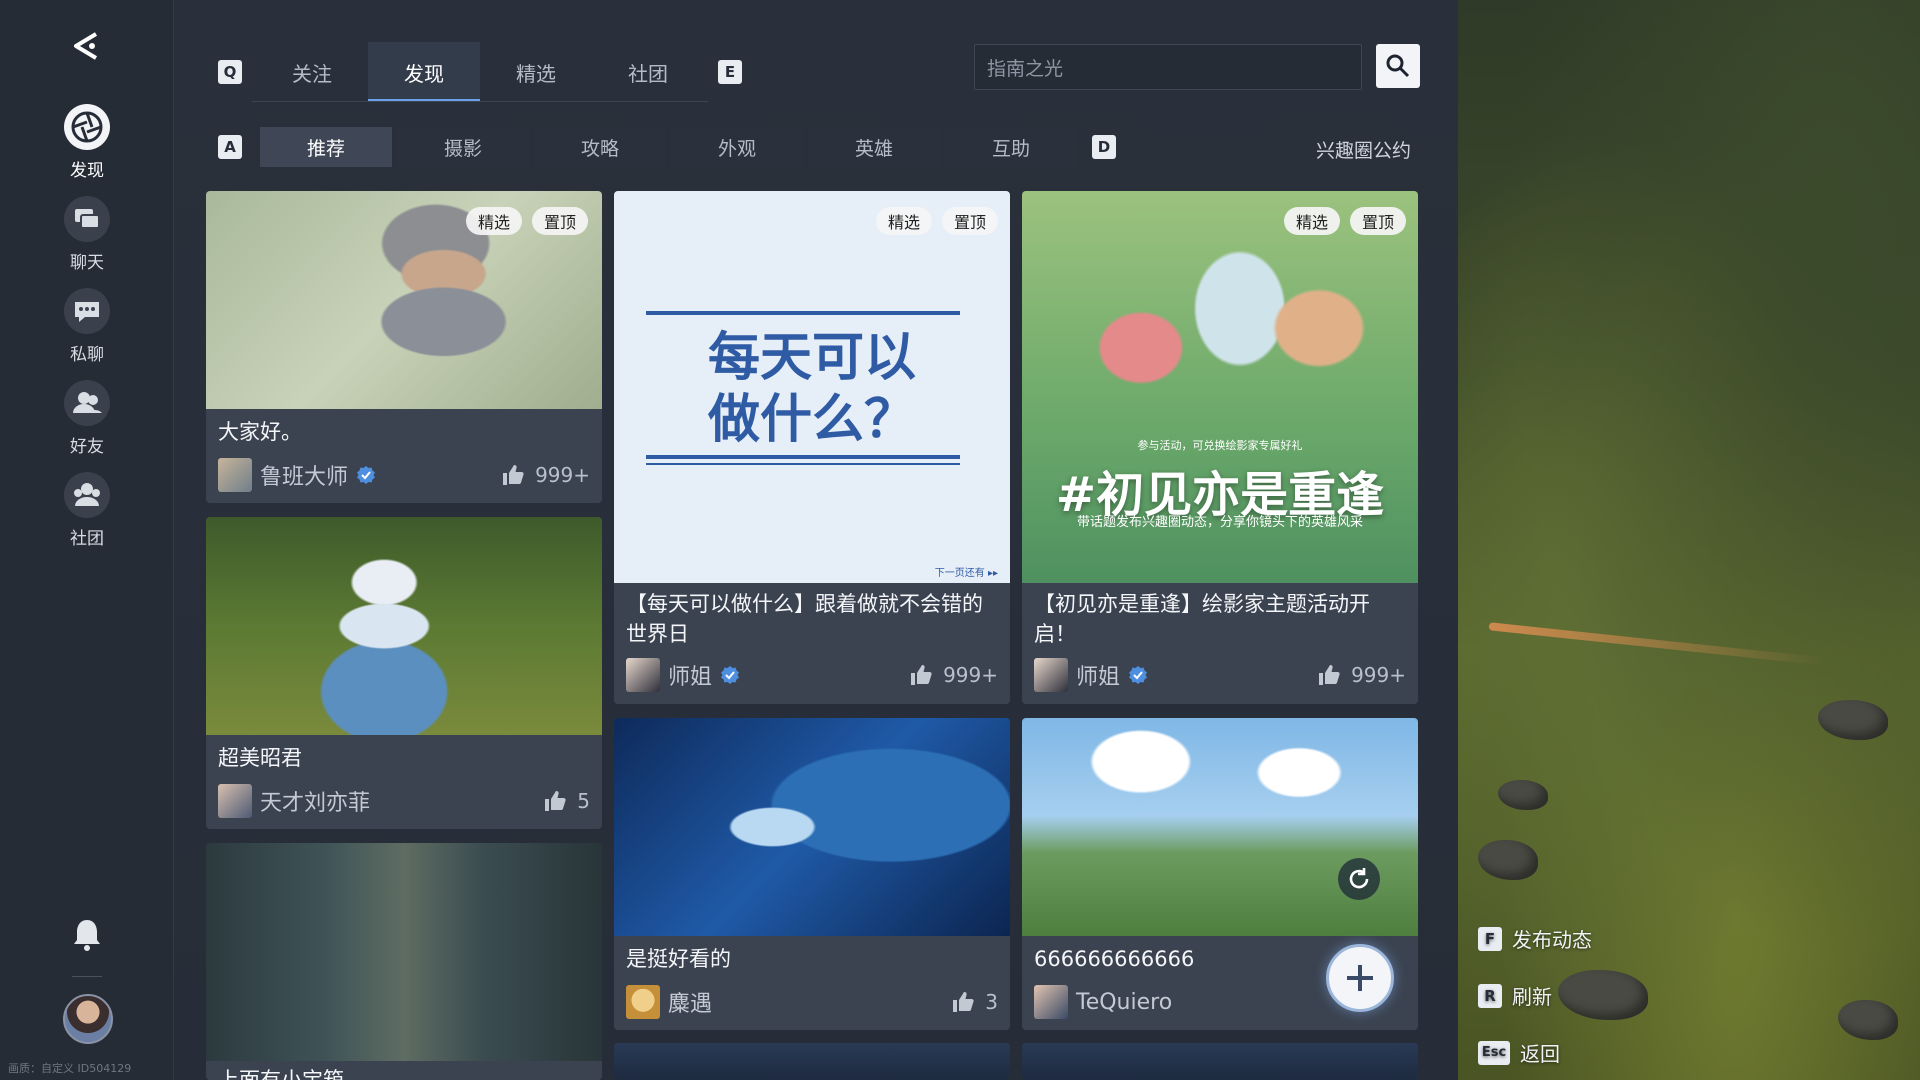 This screenshot has height=1080, width=1920. Describe the element at coordinates (1494, 1052) in the screenshot. I see `key-hint-esc: Esc` at that location.